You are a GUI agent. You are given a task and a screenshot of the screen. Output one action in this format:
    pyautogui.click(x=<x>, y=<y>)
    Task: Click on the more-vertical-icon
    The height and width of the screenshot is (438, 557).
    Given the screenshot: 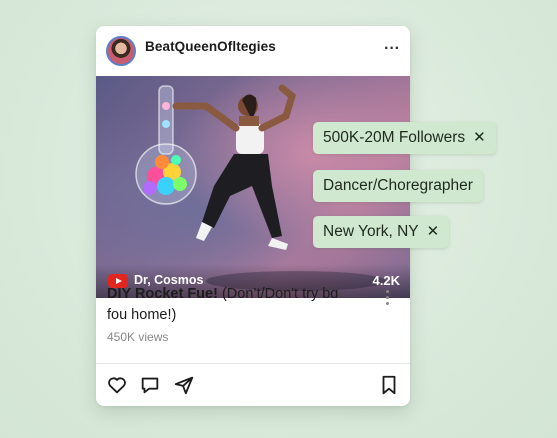 What is the action you would take?
    pyautogui.click(x=388, y=299)
    